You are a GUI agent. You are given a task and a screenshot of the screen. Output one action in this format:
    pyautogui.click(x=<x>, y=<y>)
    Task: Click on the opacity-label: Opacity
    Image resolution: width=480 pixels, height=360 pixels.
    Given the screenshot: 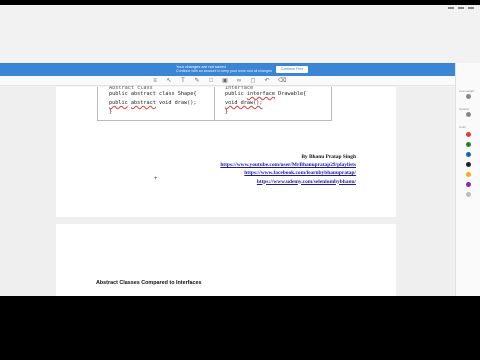 What is the action you would take?
    pyautogui.click(x=464, y=109)
    